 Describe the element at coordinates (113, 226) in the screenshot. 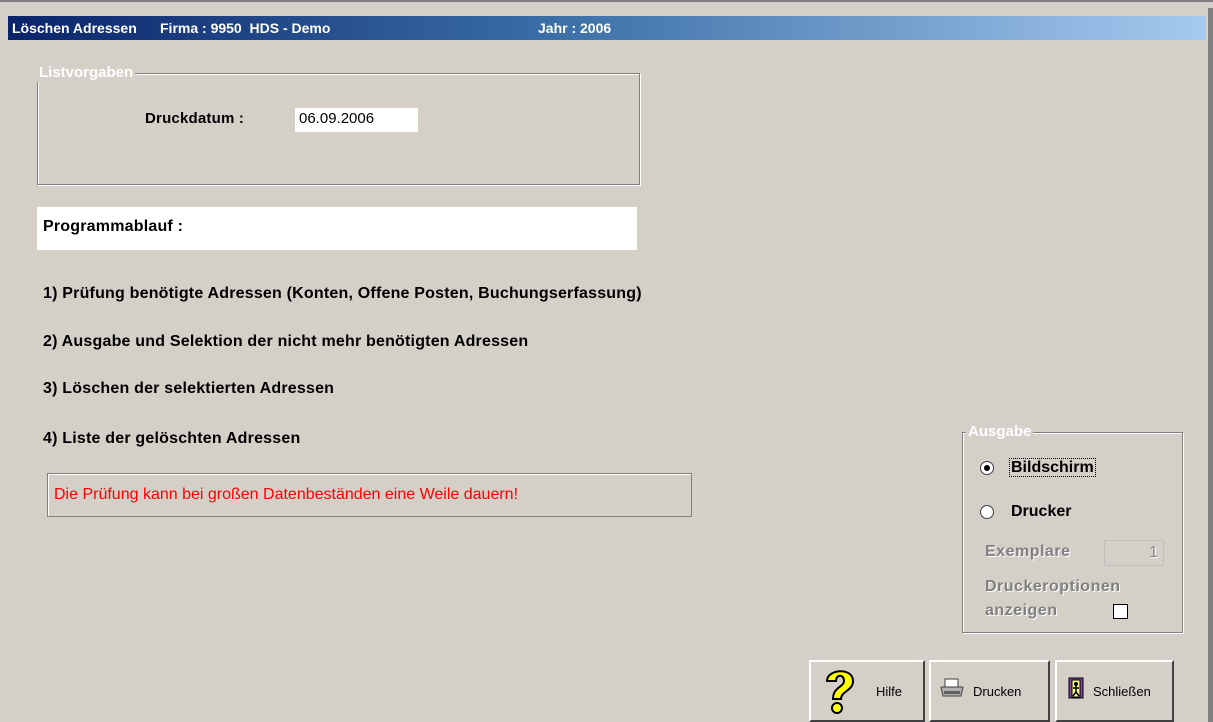

I see `programmablauf-header: Programmablauf :` at that location.